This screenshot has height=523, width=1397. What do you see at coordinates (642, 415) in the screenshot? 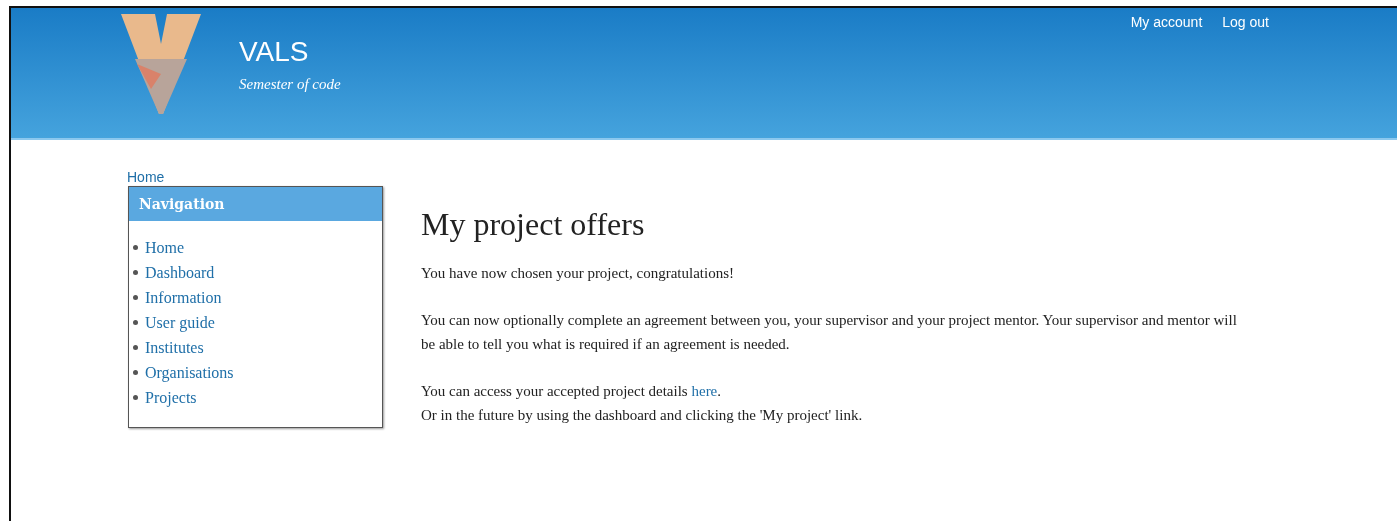
I see `body-text: Or in the future by using the dashboard and clicking the 'My project' link.` at bounding box center [642, 415].